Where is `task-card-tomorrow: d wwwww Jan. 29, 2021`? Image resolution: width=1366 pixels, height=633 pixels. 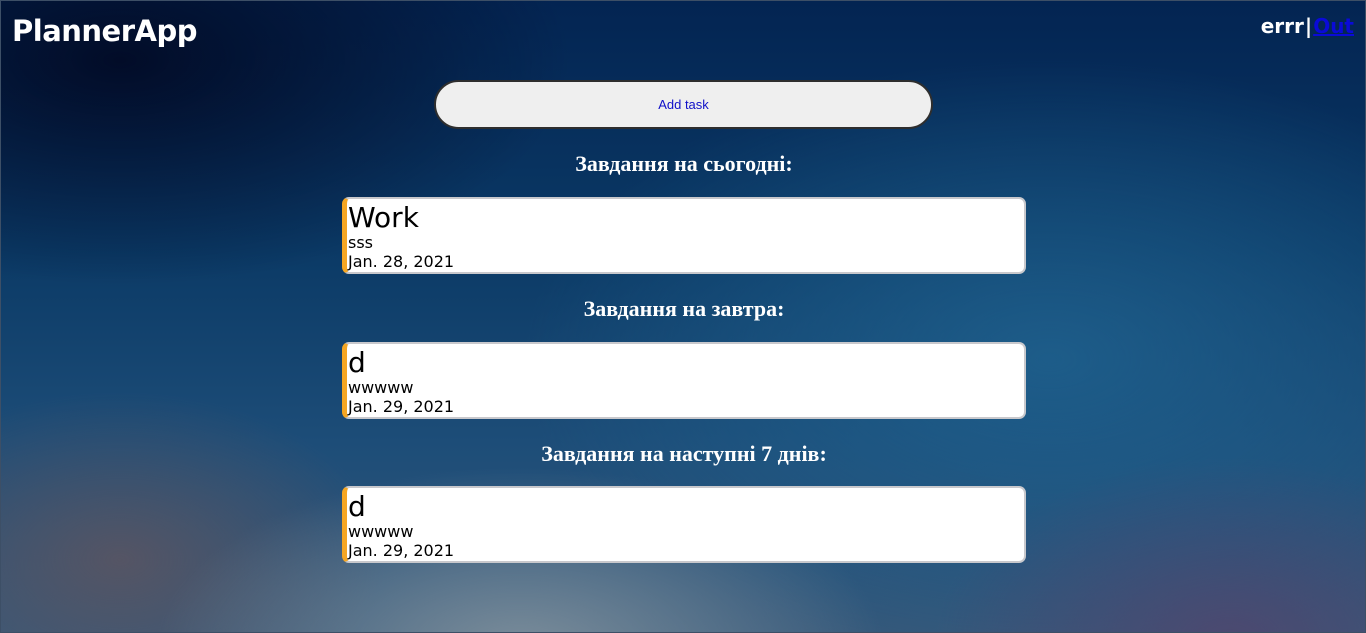 task-card-tomorrow: d wwwww Jan. 29, 2021 is located at coordinates (684, 380).